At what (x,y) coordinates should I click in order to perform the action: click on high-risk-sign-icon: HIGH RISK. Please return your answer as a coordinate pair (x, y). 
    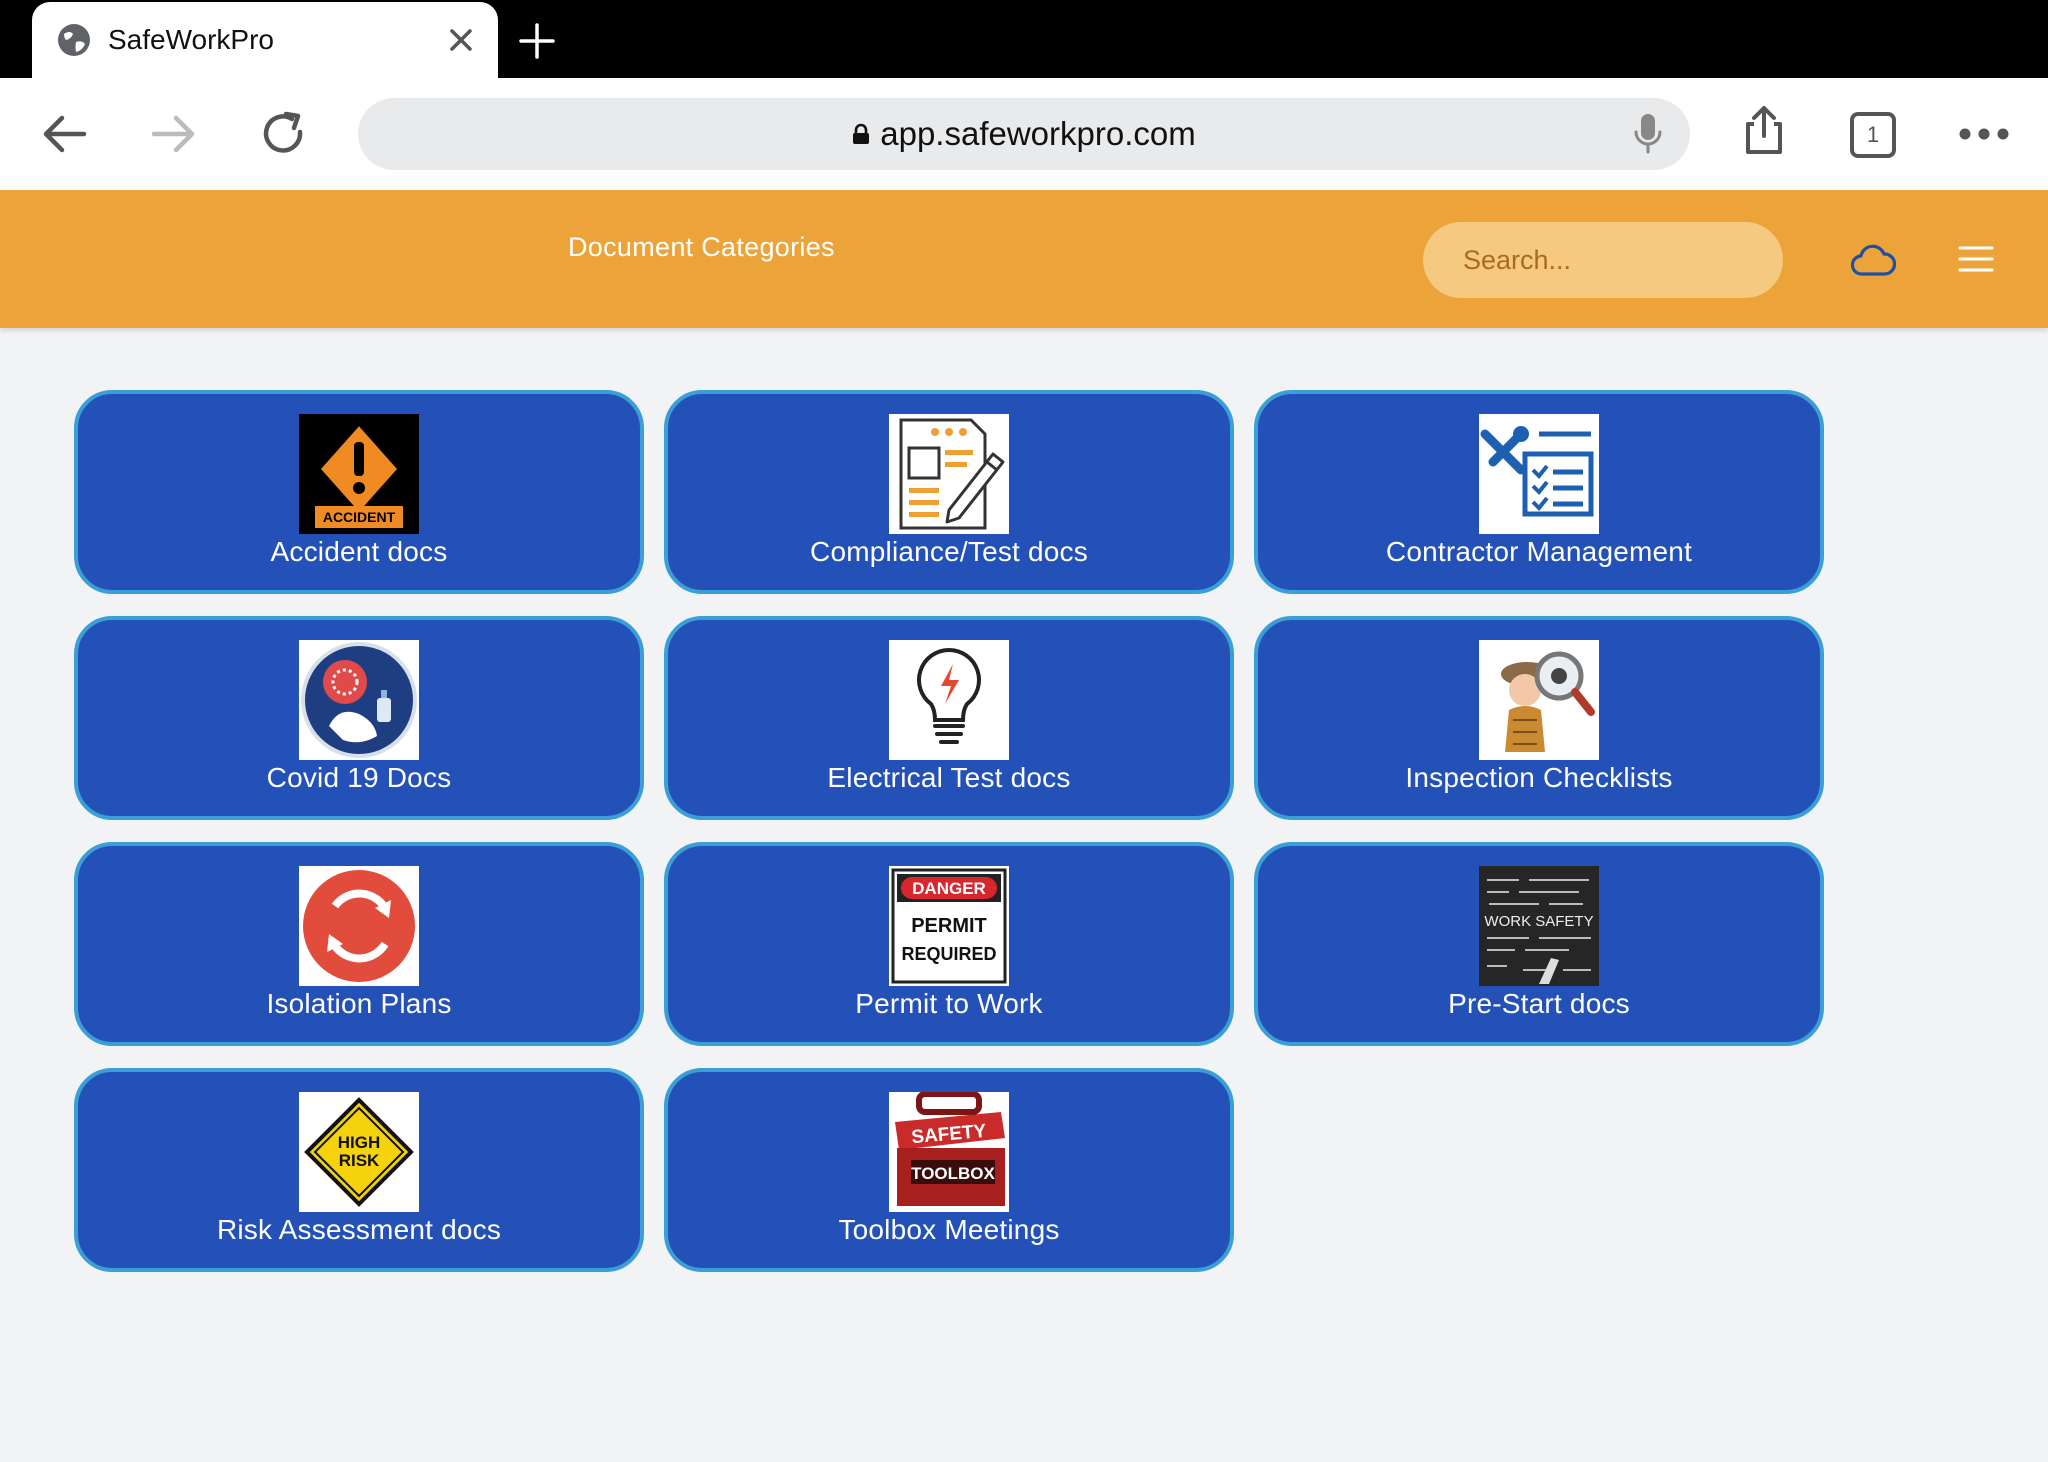
    Looking at the image, I should click on (359, 1152).